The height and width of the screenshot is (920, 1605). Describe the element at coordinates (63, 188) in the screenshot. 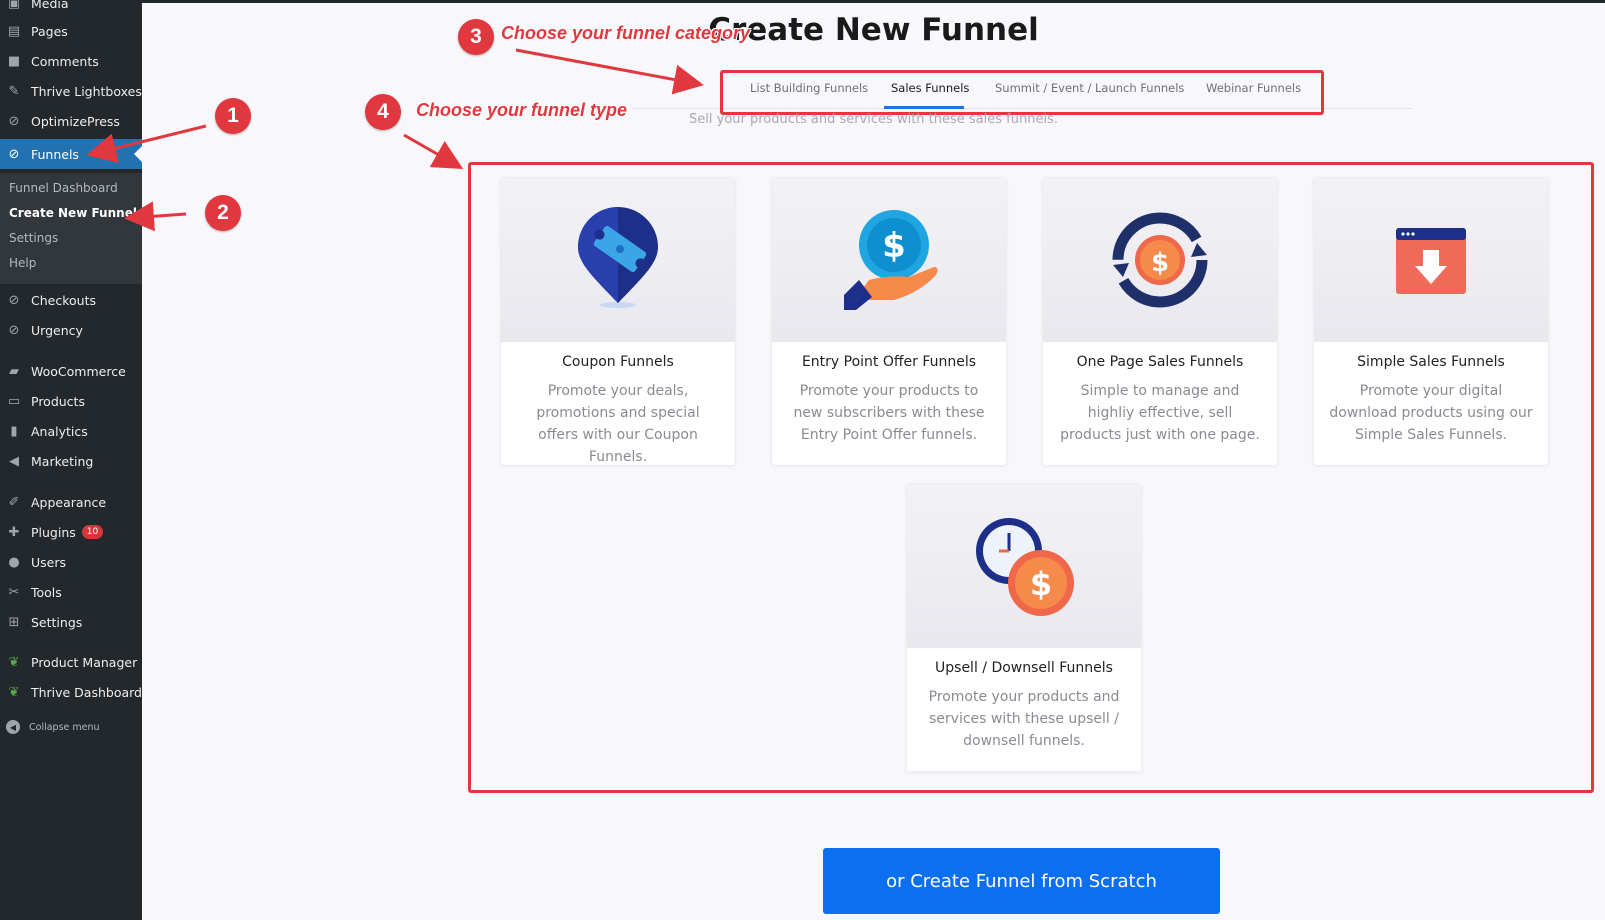

I see `submenu-funnel-dashboard: Funnel Dashboard` at that location.